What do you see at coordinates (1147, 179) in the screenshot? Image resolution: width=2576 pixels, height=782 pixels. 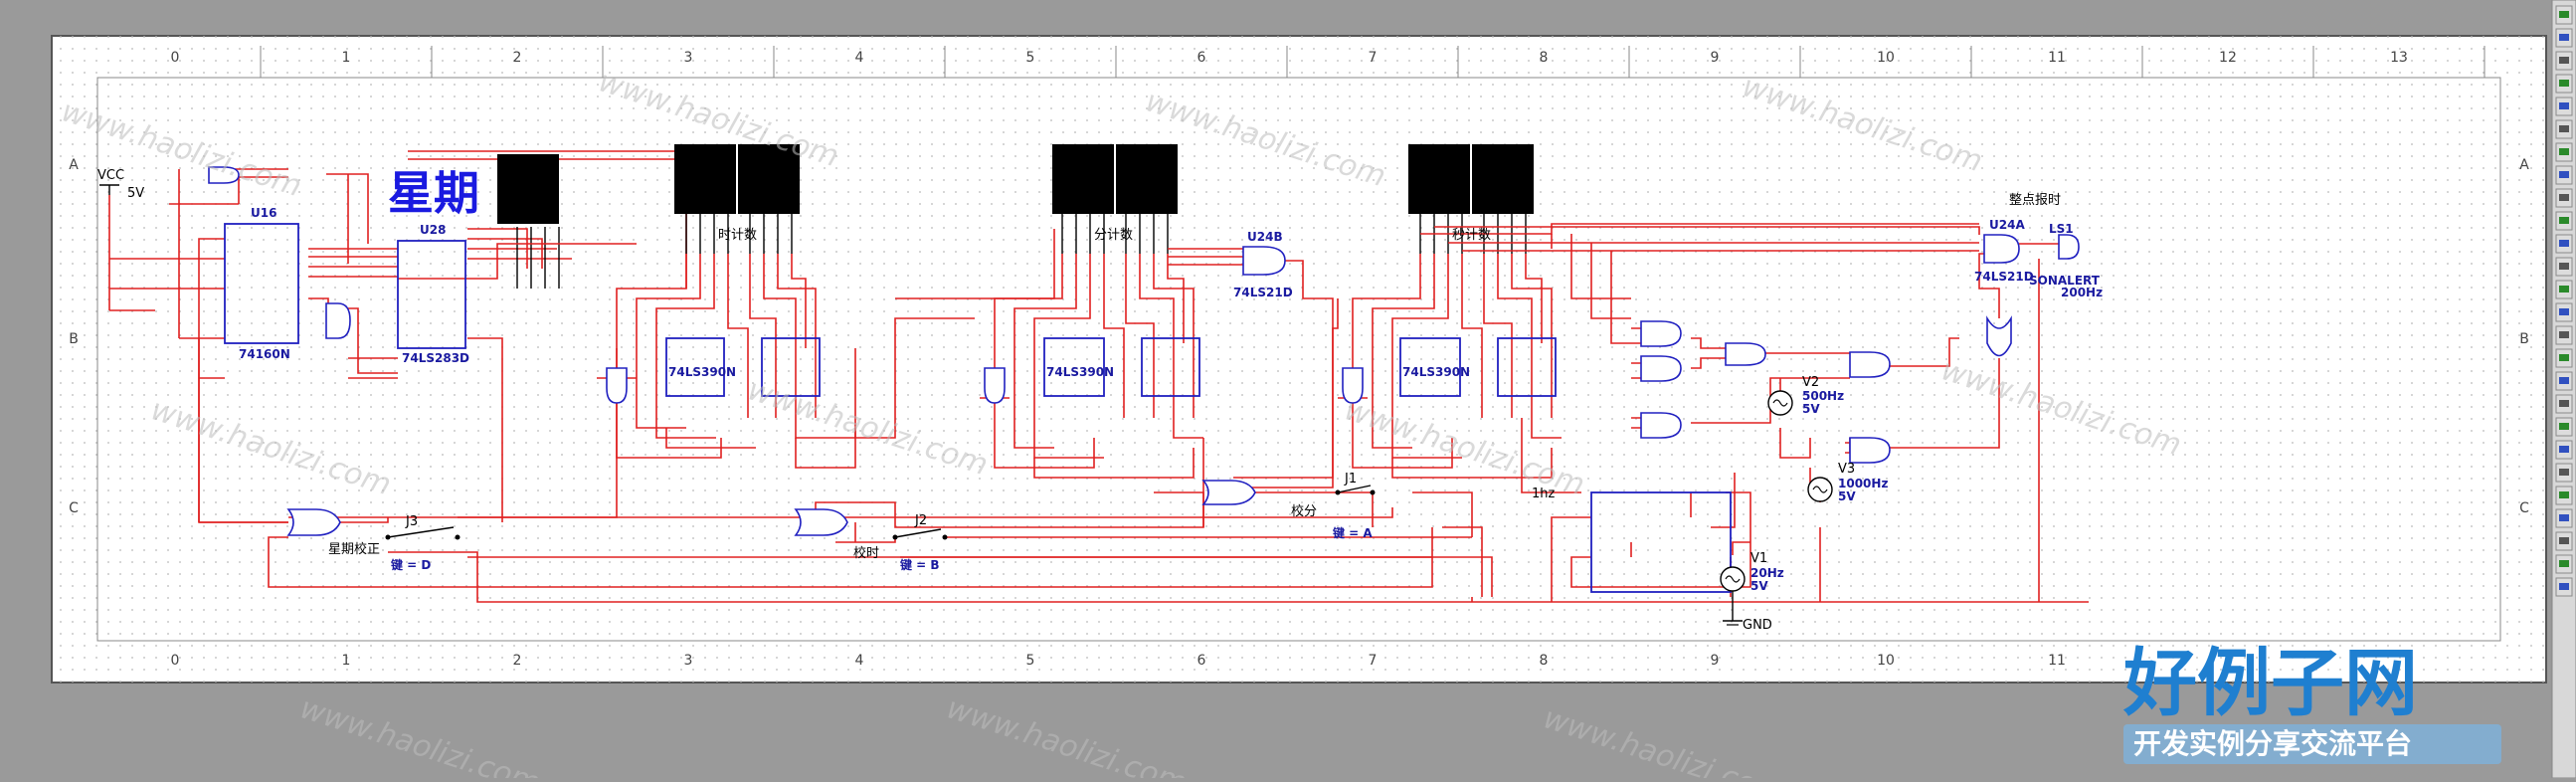 I see `minute-ones-display` at bounding box center [1147, 179].